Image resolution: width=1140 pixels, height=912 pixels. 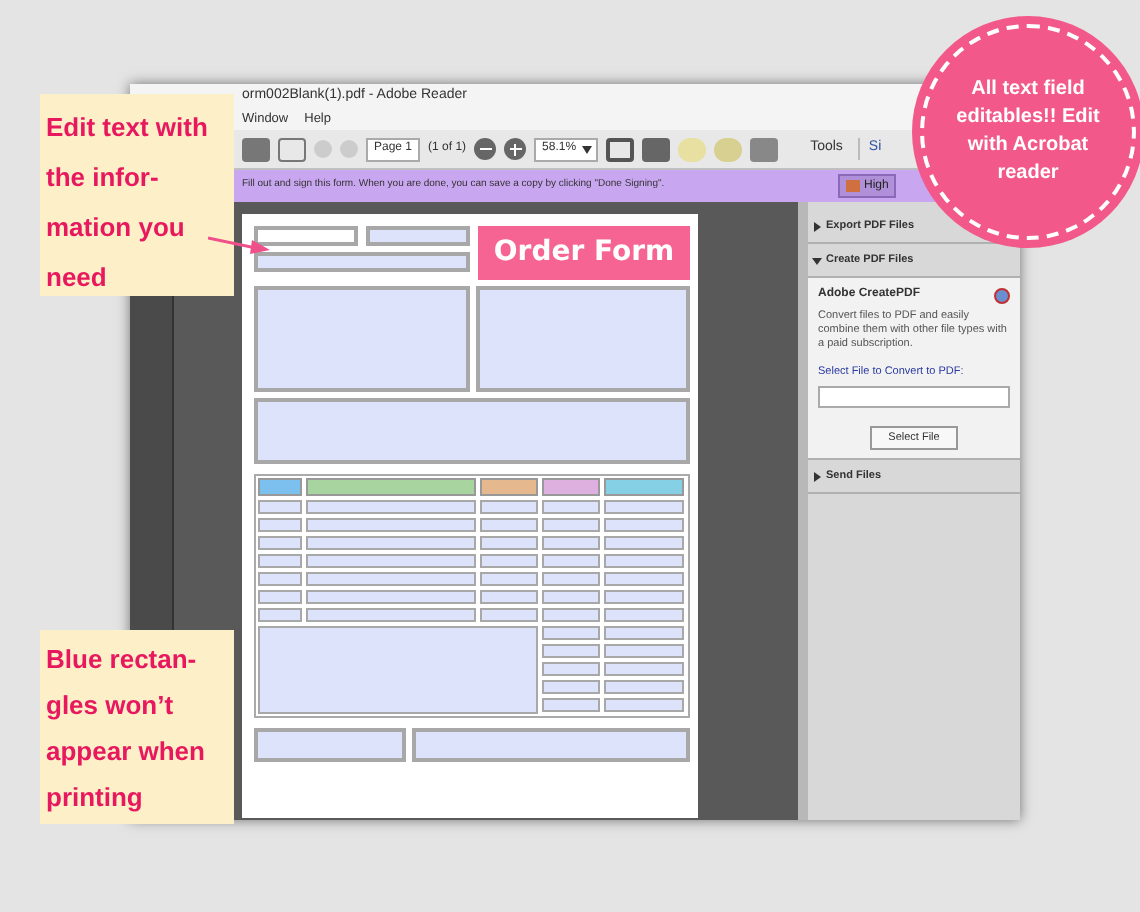 What do you see at coordinates (914, 397) in the screenshot?
I see `file-input-field` at bounding box center [914, 397].